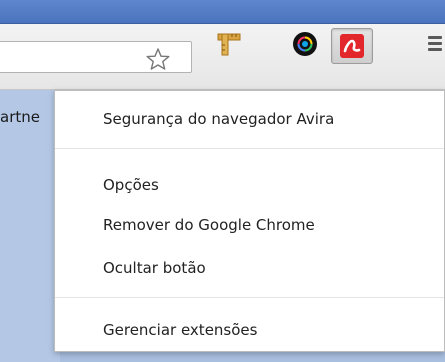  Describe the element at coordinates (30, 226) in the screenshot. I see `bookmark-bar-area` at that location.